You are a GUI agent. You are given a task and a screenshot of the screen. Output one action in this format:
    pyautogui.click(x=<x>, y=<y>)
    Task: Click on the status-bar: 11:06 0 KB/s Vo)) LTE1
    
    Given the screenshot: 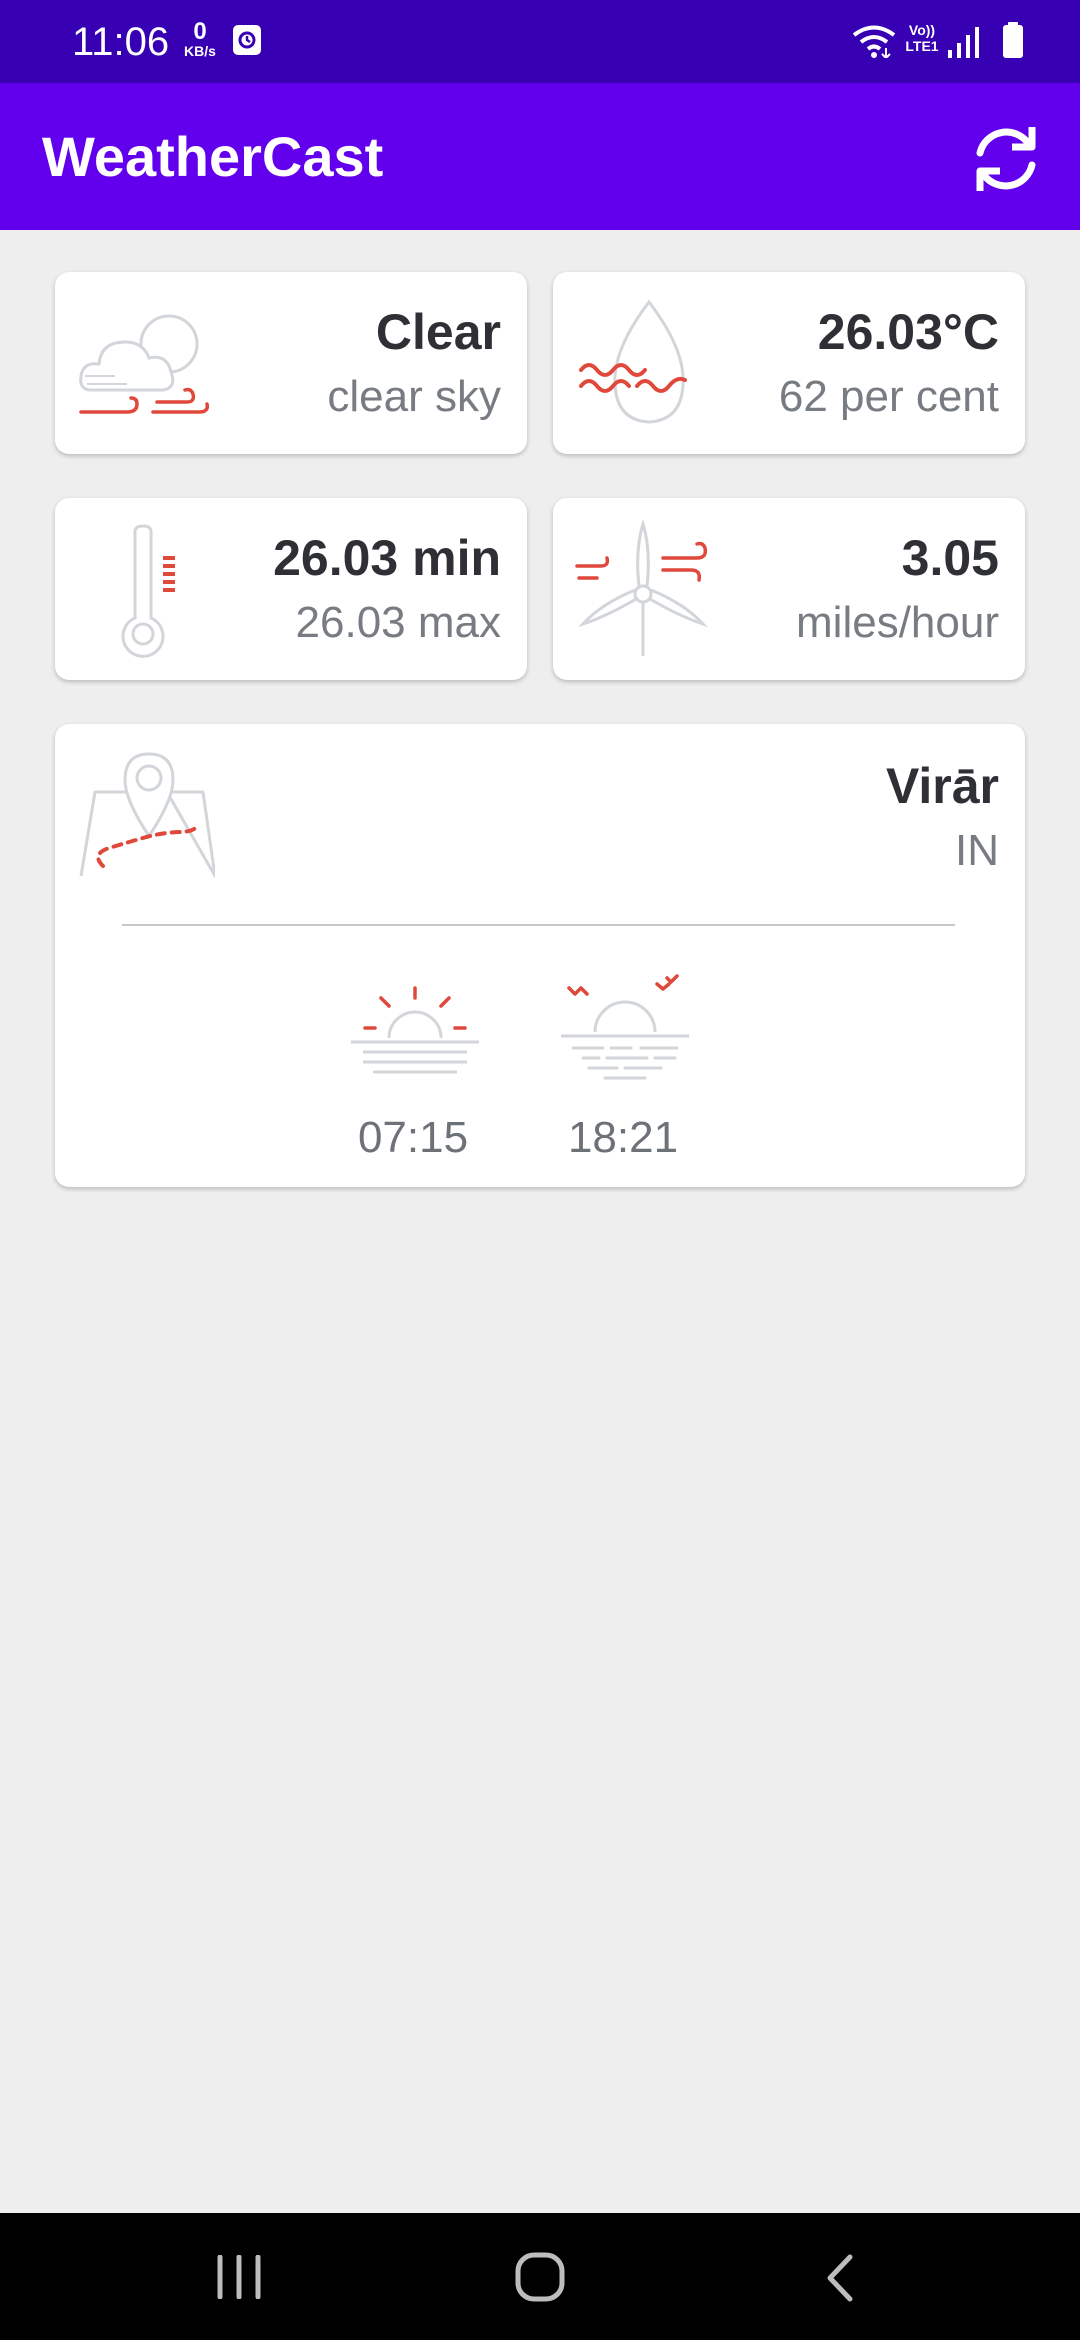 What is the action you would take?
    pyautogui.click(x=540, y=41)
    